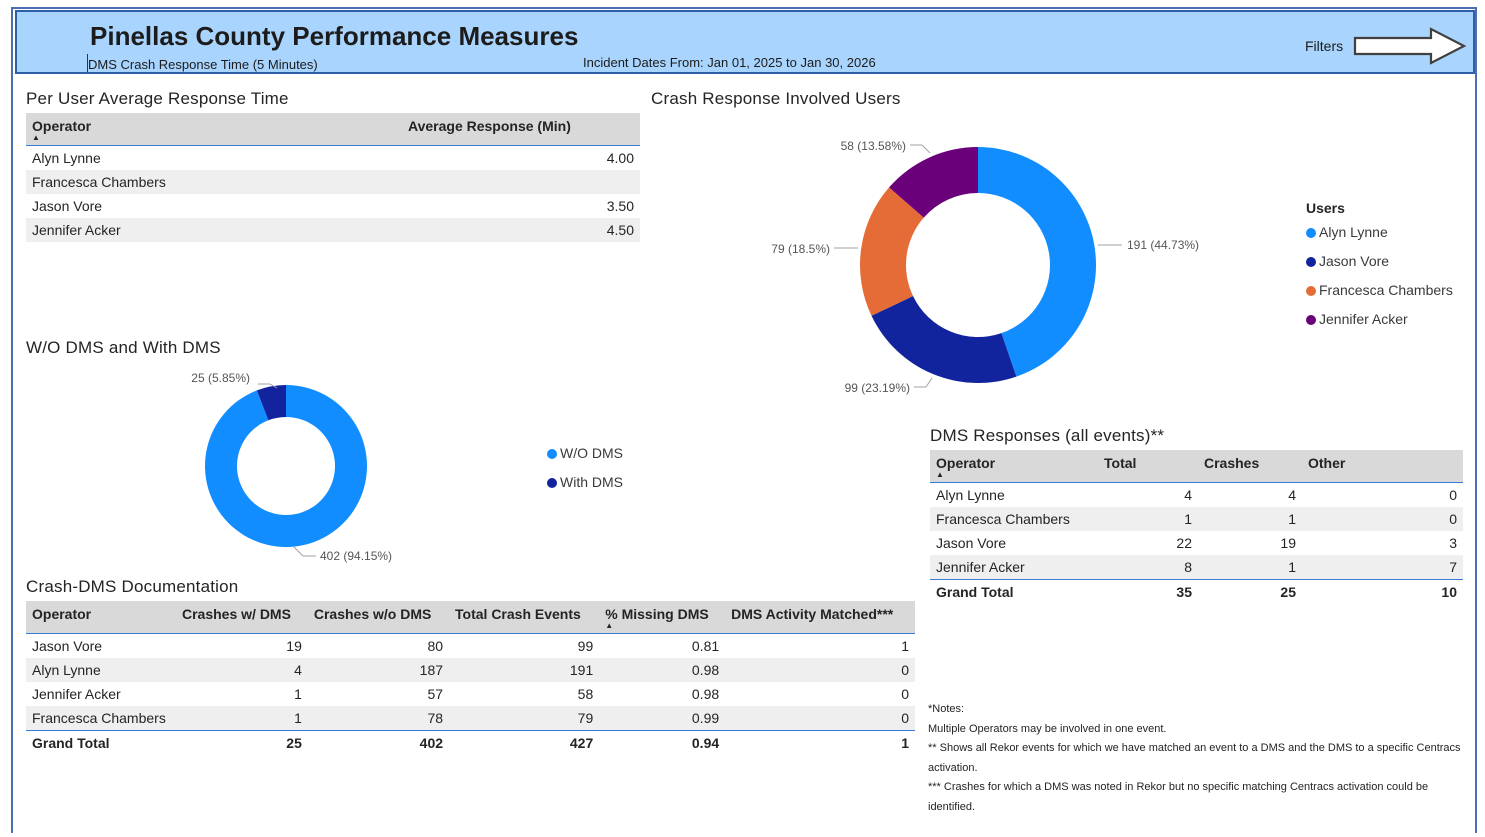 The width and height of the screenshot is (1485, 837). What do you see at coordinates (242, 617) in the screenshot?
I see `column-header-crashes-with-dms: Crashes w/ DMS` at bounding box center [242, 617].